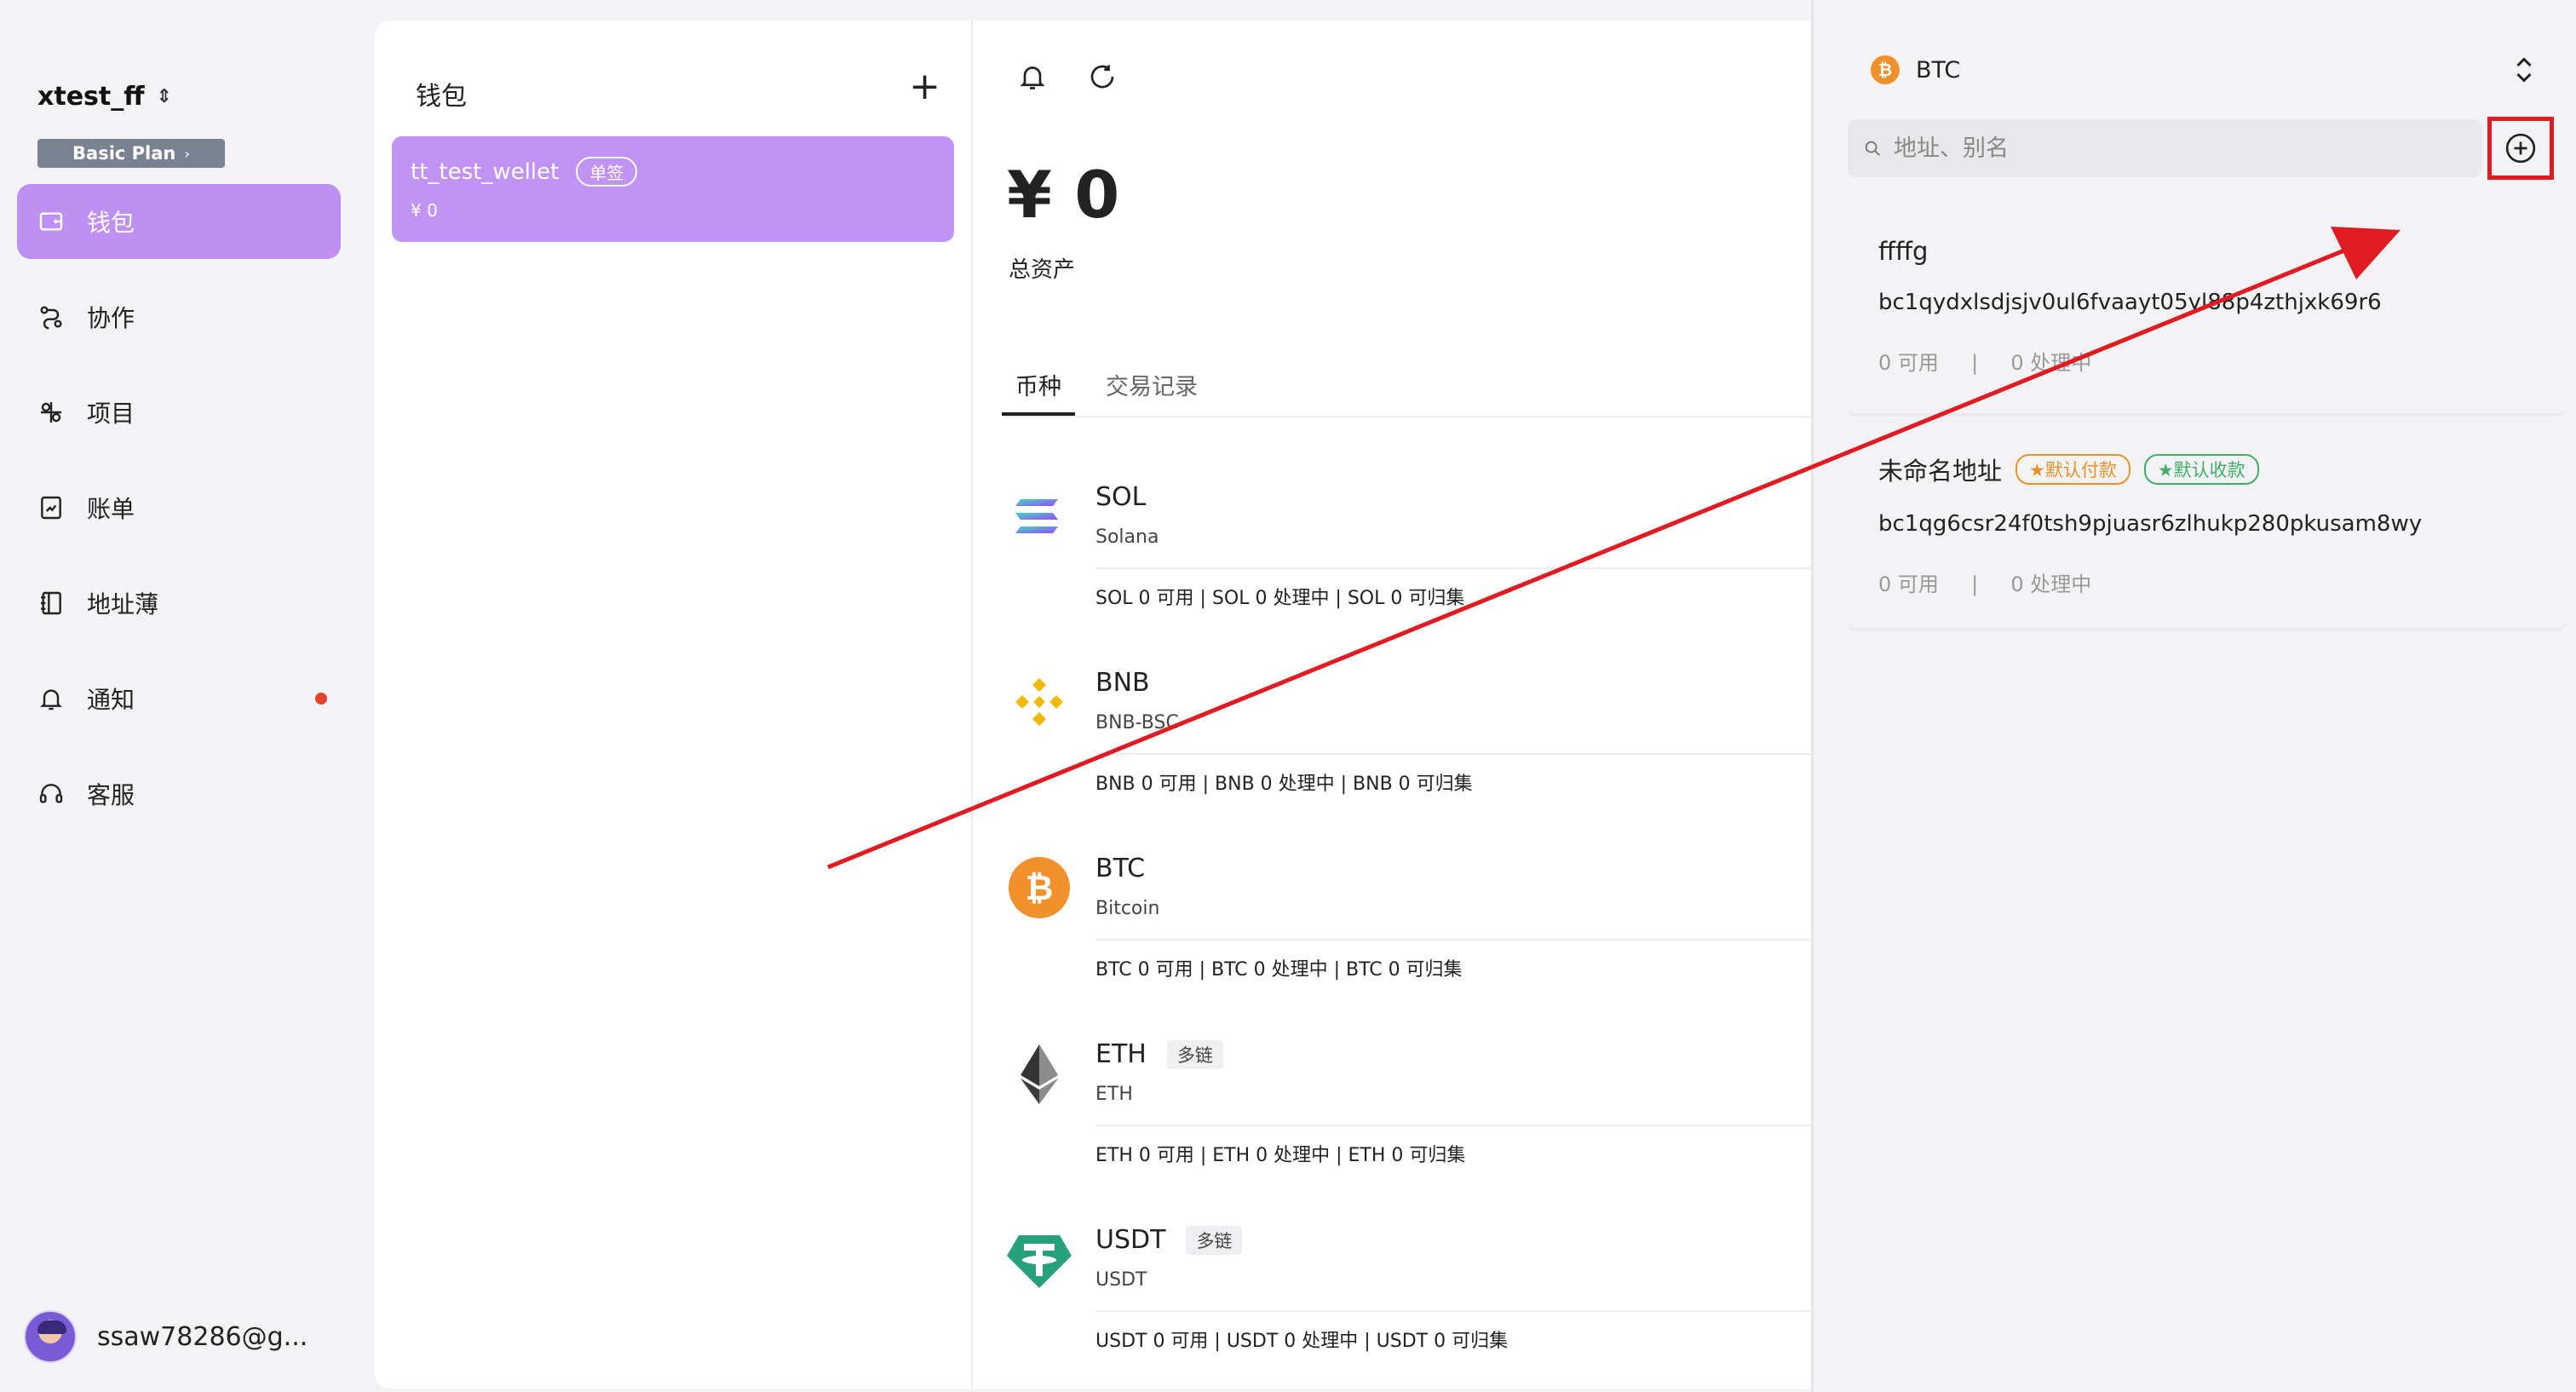  What do you see at coordinates (425, 210) in the screenshot?
I see `wallet-amount: ¥ 0` at bounding box center [425, 210].